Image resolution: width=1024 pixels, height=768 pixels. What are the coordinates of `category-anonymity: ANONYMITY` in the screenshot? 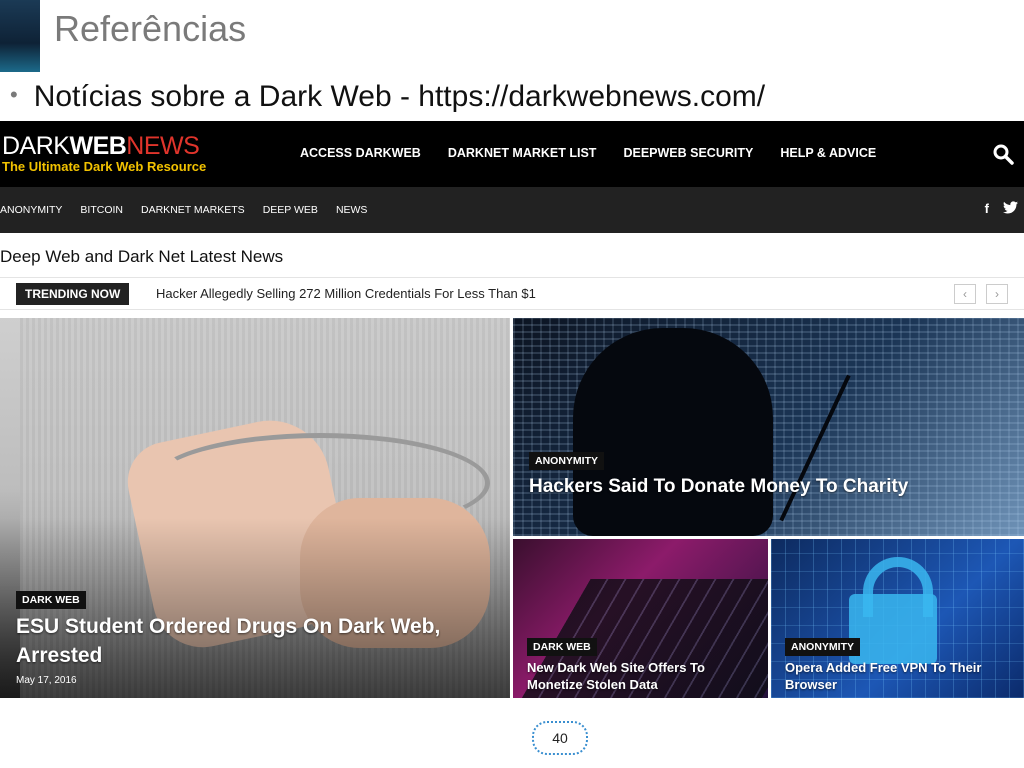 It's located at (31, 210).